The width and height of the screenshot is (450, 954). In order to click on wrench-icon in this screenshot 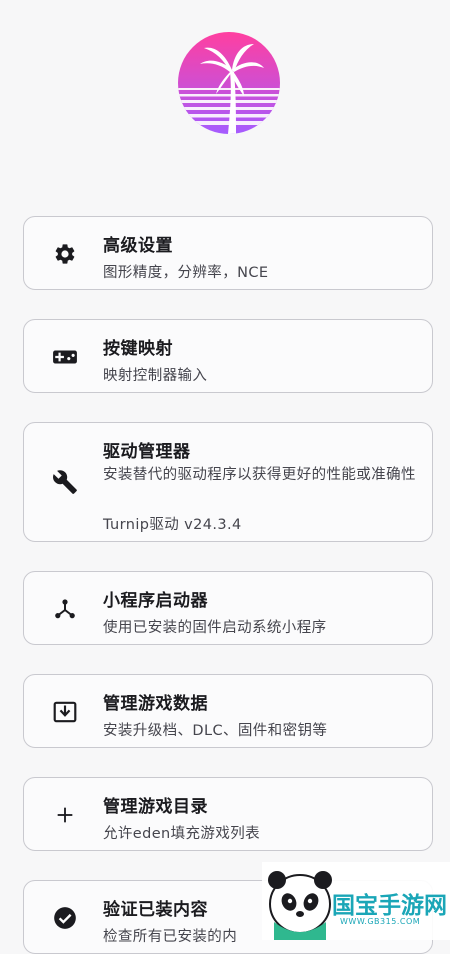, I will do `click(65, 482)`.